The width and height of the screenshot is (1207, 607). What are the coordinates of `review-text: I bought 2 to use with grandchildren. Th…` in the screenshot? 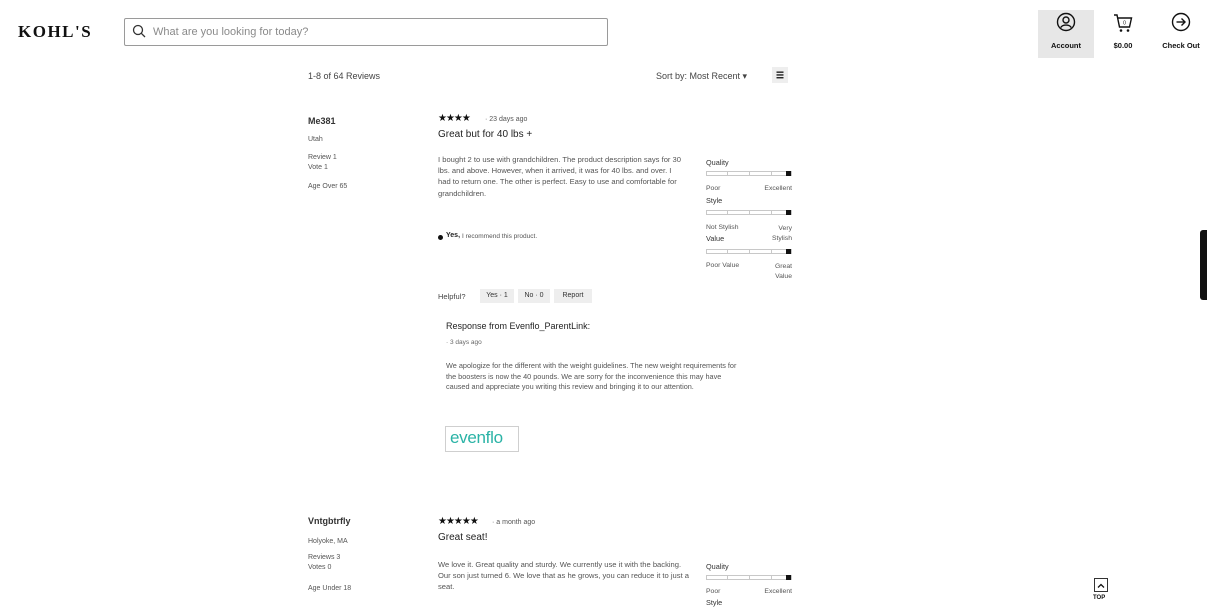 It's located at (560, 176).